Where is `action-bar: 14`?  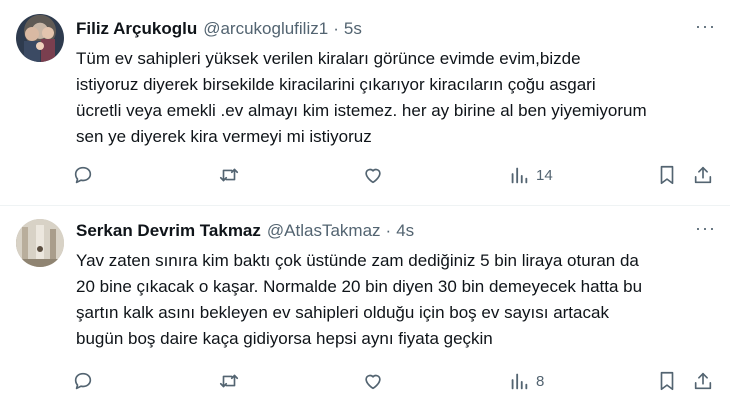 action-bar: 14 is located at coordinates (397, 175).